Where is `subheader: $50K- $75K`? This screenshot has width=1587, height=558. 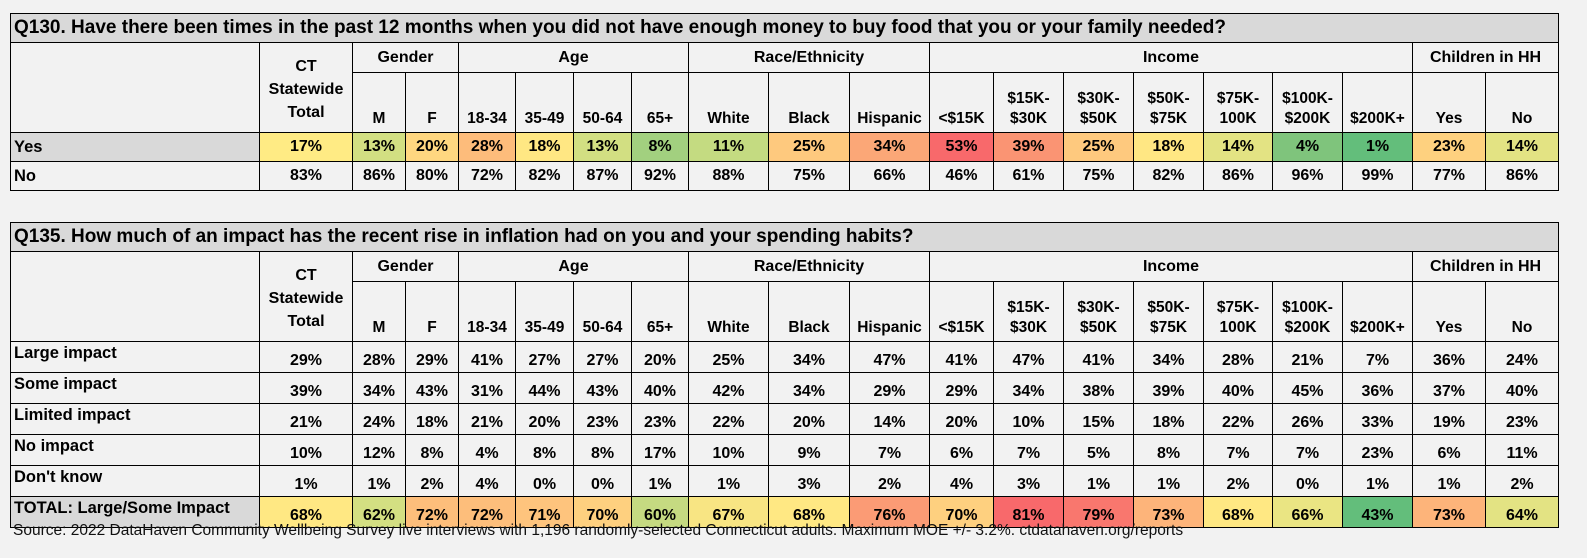
subheader: $50K- $75K is located at coordinates (1168, 311).